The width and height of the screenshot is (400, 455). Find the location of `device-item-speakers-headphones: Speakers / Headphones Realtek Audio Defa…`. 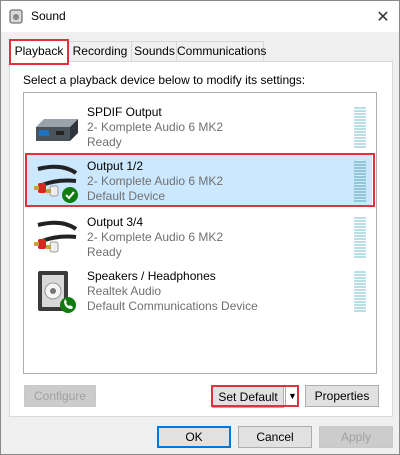

device-item-speakers-headphones: Speakers / Headphones Realtek Audio Defa… is located at coordinates (199, 291).